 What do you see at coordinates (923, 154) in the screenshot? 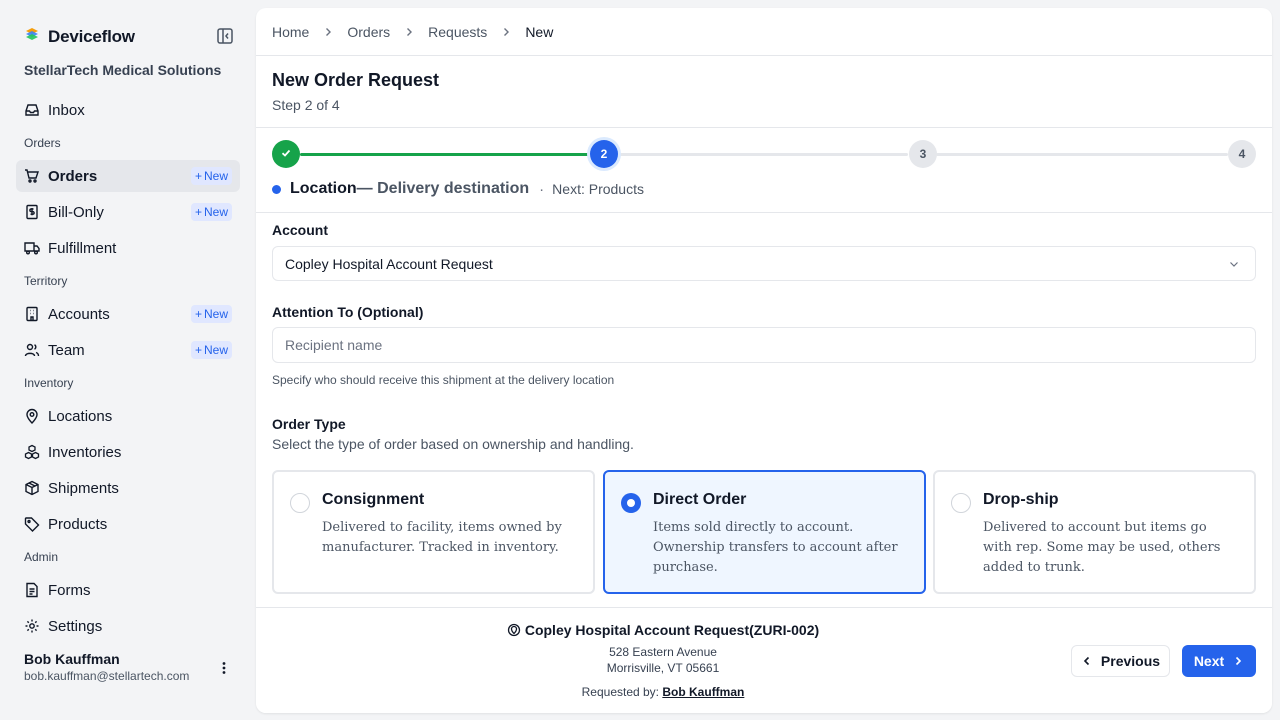
I see `step-3: 3` at bounding box center [923, 154].